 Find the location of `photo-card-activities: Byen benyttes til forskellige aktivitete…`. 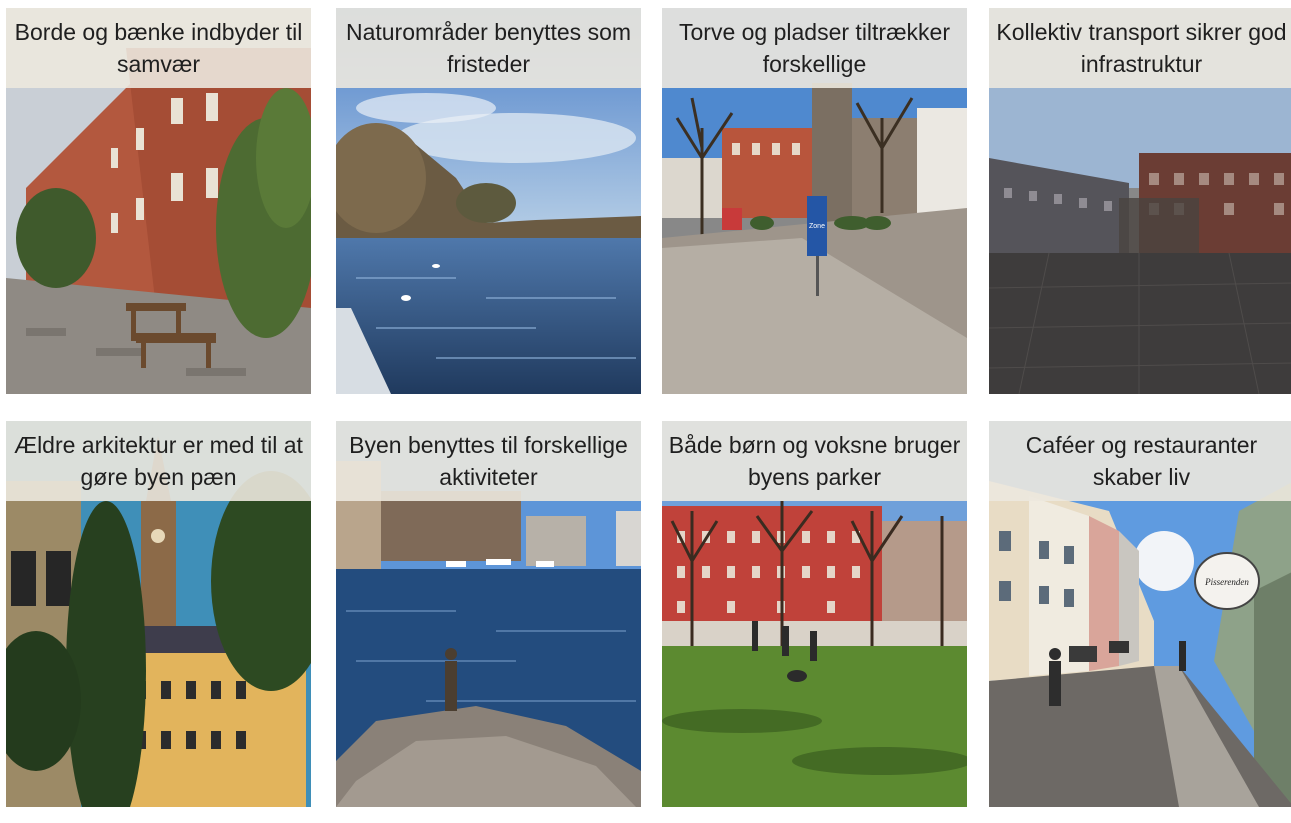

photo-card-activities: Byen benyttes til forskellige aktivitete… is located at coordinates (488, 614).